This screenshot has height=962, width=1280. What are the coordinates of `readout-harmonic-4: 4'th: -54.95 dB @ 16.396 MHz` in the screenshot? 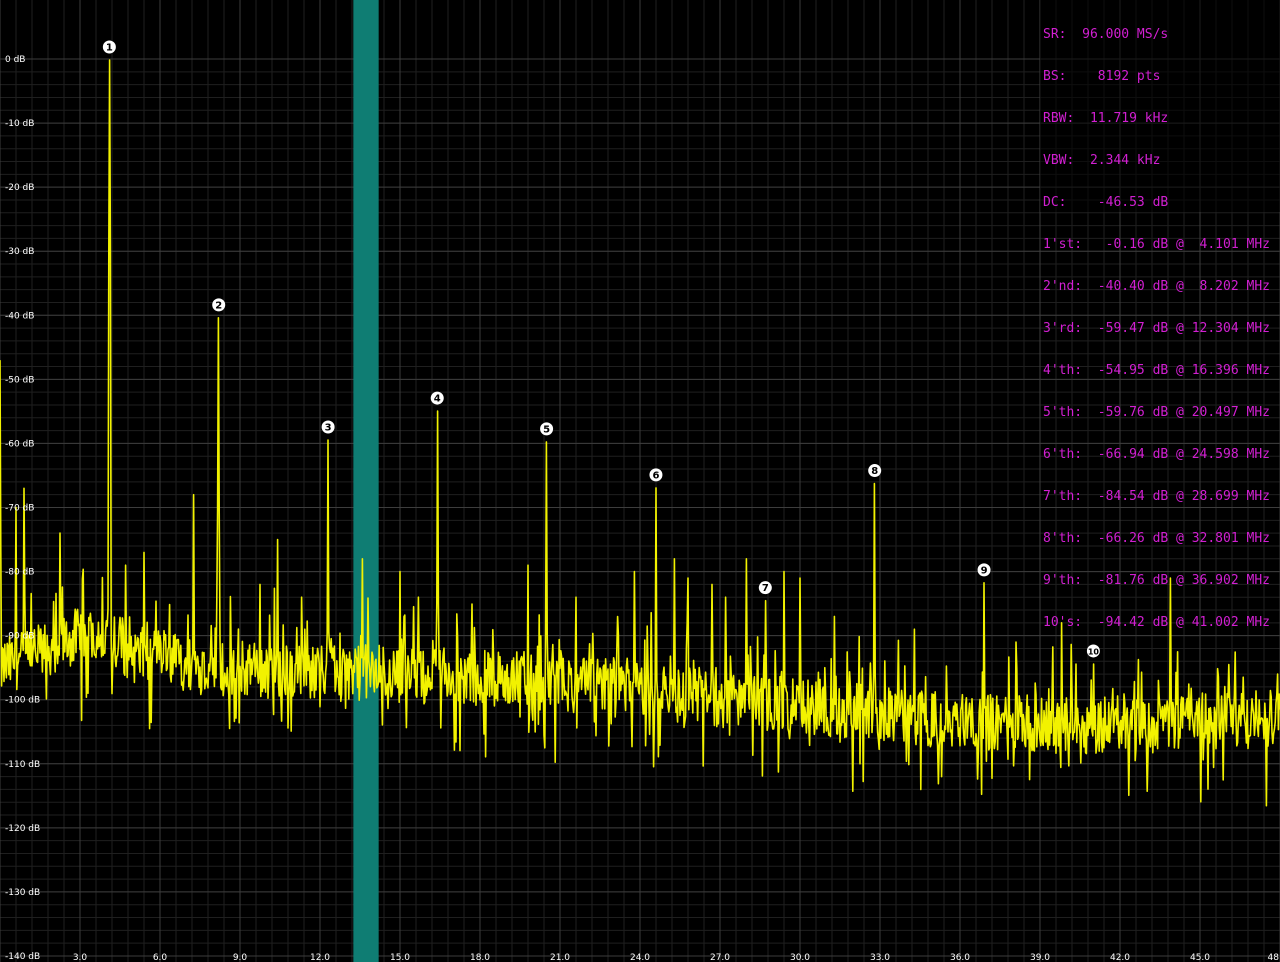 It's located at (1156, 370).